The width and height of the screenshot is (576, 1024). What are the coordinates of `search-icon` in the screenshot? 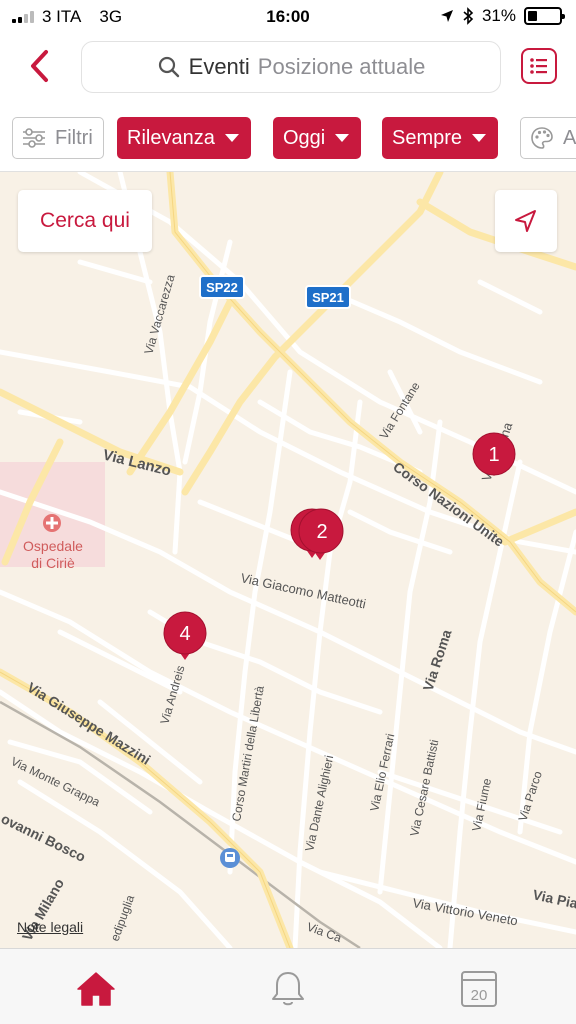 It's located at (168, 67).